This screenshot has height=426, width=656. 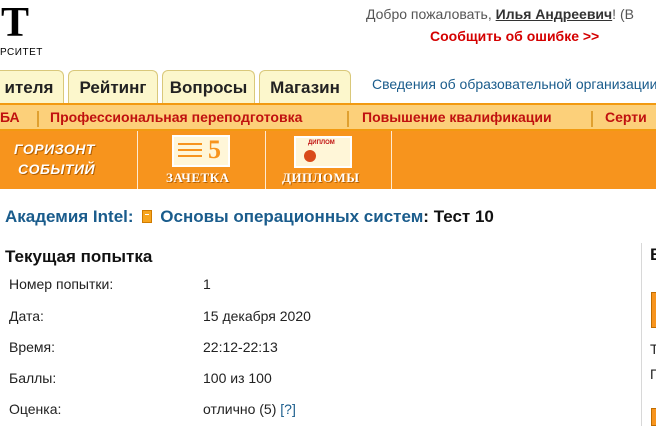 What do you see at coordinates (32, 347) in the screenshot?
I see `attempt-time-label: Время:` at bounding box center [32, 347].